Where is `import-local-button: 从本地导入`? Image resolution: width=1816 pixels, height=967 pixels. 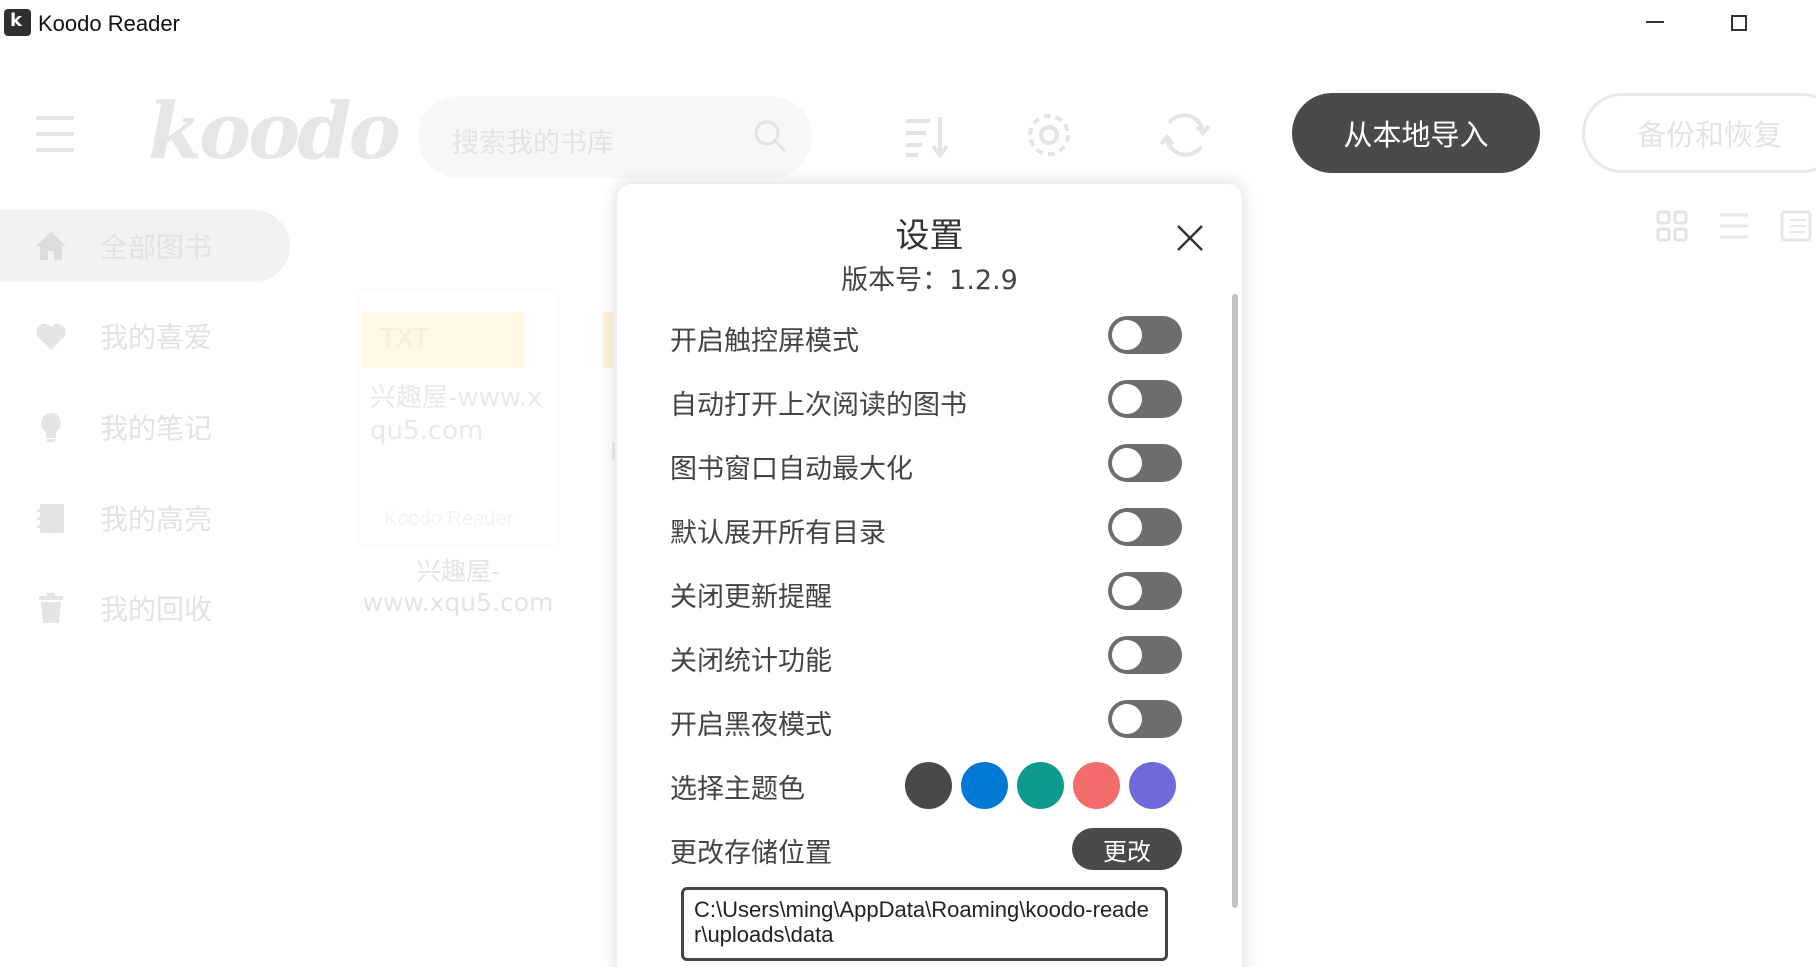
import-local-button: 从本地导入 is located at coordinates (1416, 133).